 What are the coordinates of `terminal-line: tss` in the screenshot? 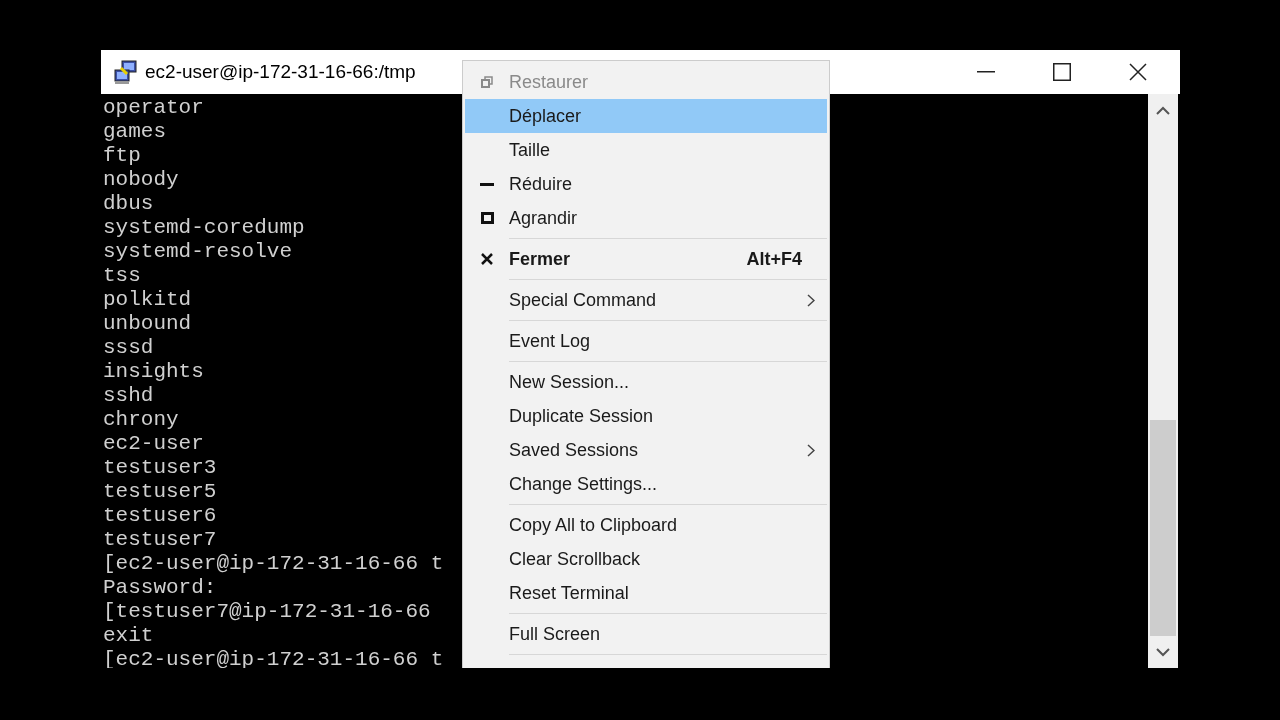 It's located at (122, 276).